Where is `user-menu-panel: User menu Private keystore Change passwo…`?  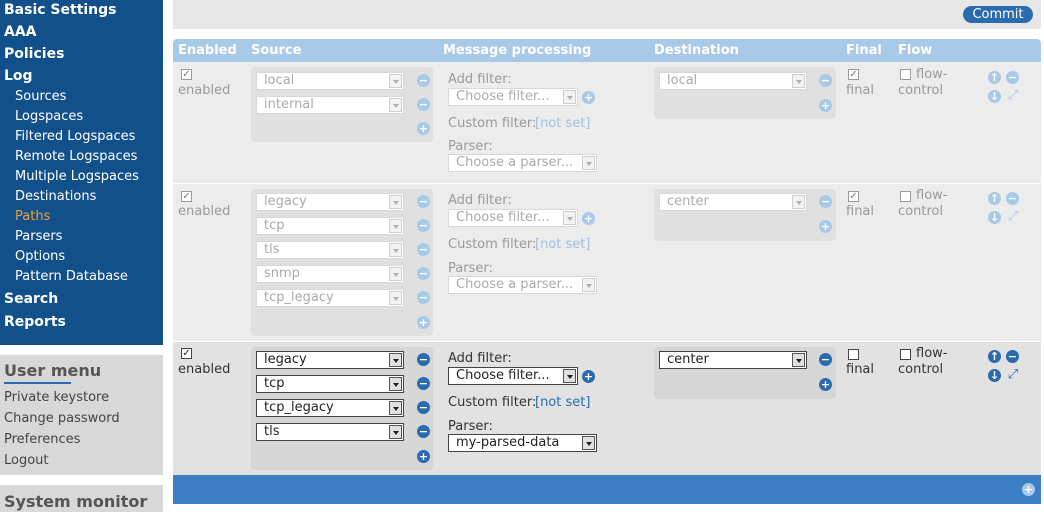
user-menu-panel: User menu Private keystore Change passwo… is located at coordinates (81, 415).